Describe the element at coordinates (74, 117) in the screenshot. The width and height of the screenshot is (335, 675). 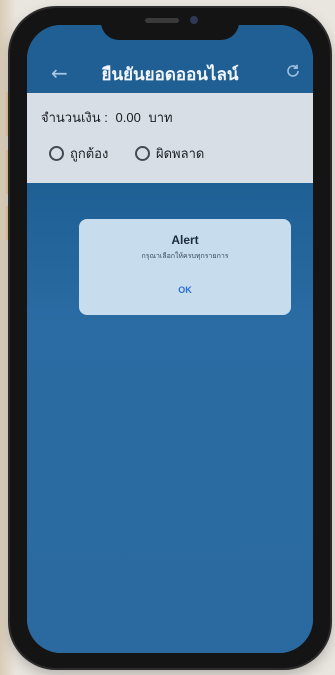
I see `amount-label: จำนวนเงิน :` at that location.